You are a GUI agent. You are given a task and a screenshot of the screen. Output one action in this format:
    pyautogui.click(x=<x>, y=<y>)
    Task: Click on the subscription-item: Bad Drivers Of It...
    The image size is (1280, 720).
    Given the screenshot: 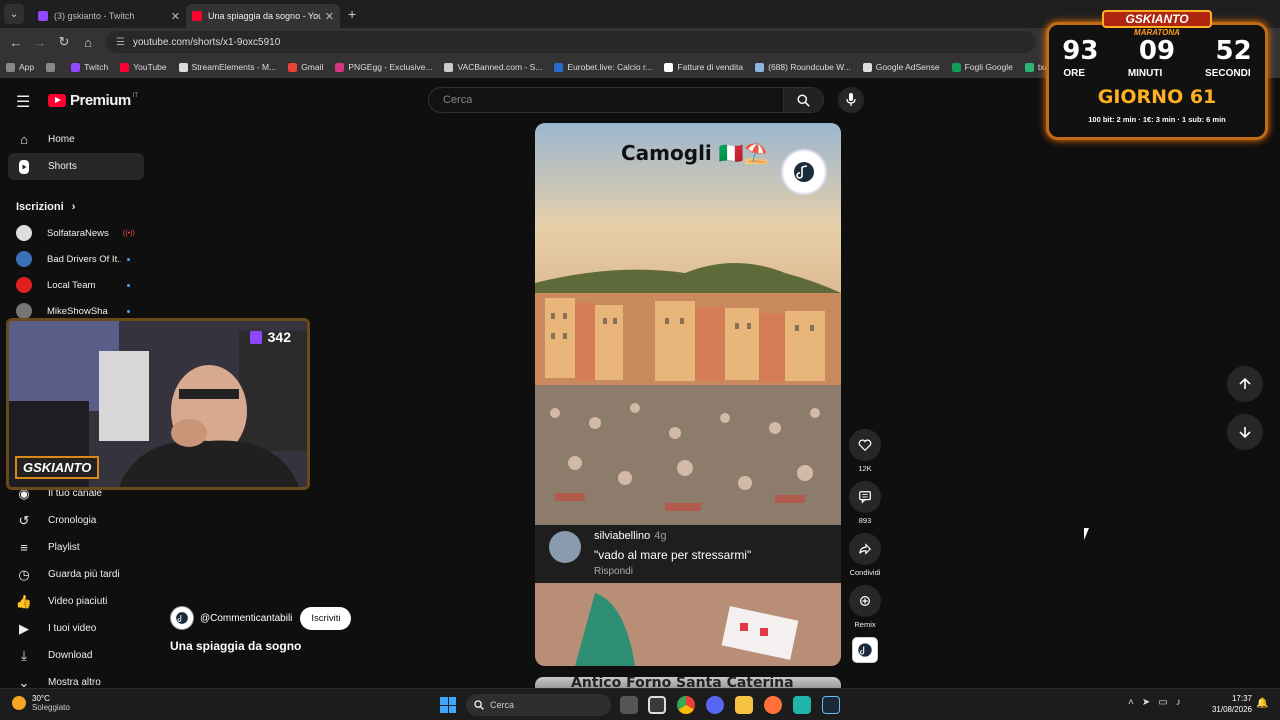 What is the action you would take?
    pyautogui.click(x=76, y=259)
    